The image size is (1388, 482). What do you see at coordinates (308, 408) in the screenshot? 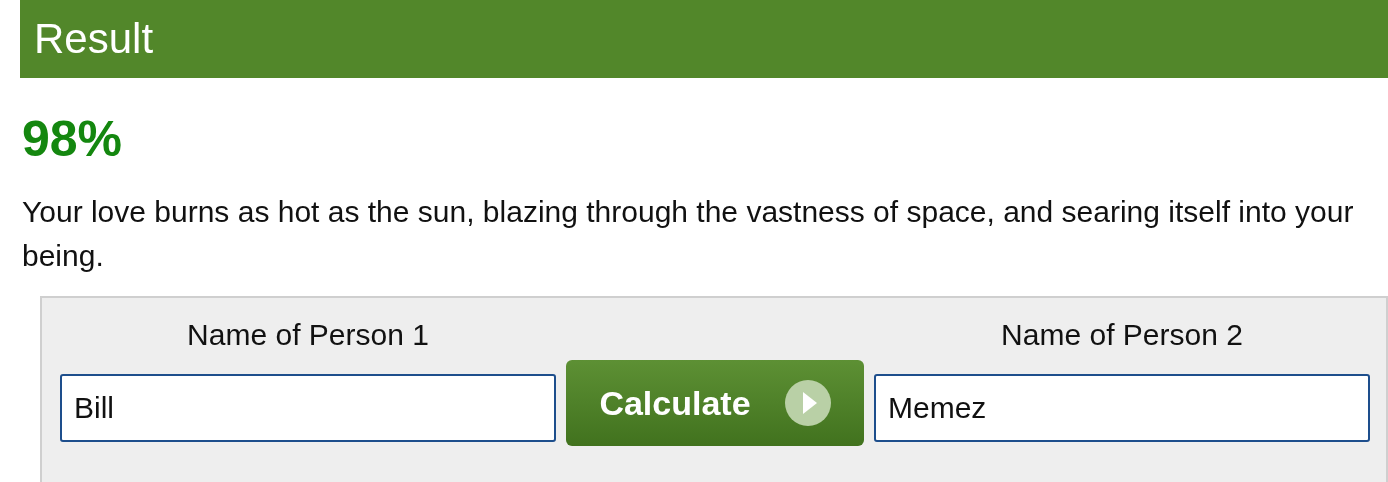
I see `name-input-field: Bill` at bounding box center [308, 408].